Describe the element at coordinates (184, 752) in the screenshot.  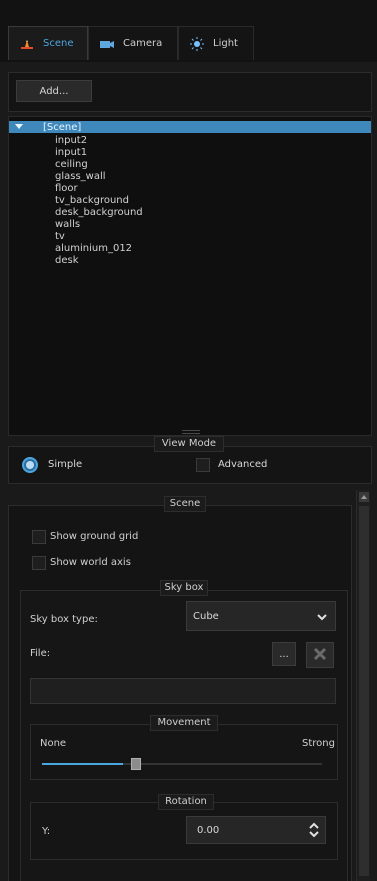
I see `movement-group` at that location.